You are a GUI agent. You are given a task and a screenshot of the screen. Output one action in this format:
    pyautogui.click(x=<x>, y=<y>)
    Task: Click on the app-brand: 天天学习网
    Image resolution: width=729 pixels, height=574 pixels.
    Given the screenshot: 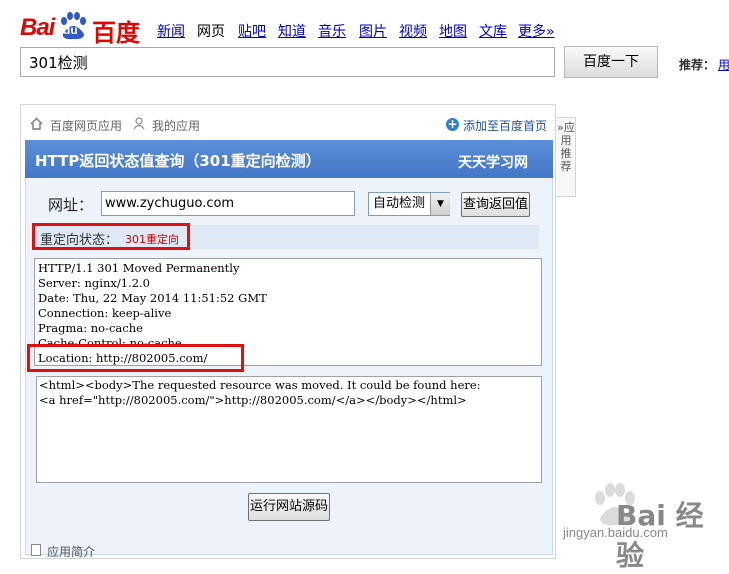 What is the action you would take?
    pyautogui.click(x=493, y=163)
    